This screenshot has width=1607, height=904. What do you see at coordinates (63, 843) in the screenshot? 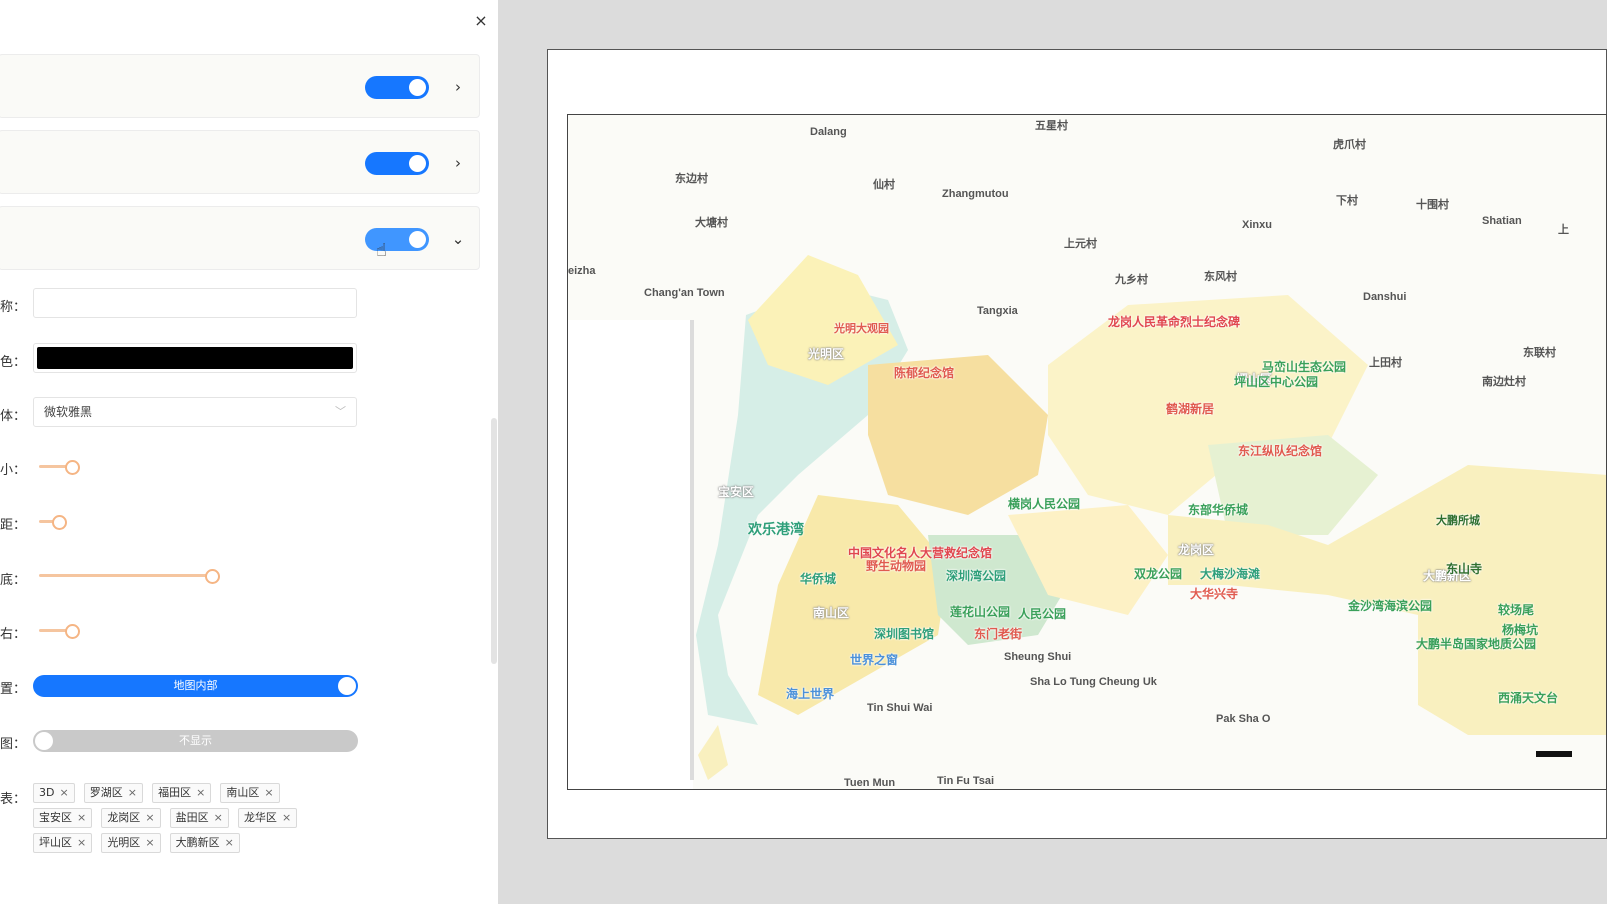
I see `tag-pingshan: 坪山区 ×` at bounding box center [63, 843].